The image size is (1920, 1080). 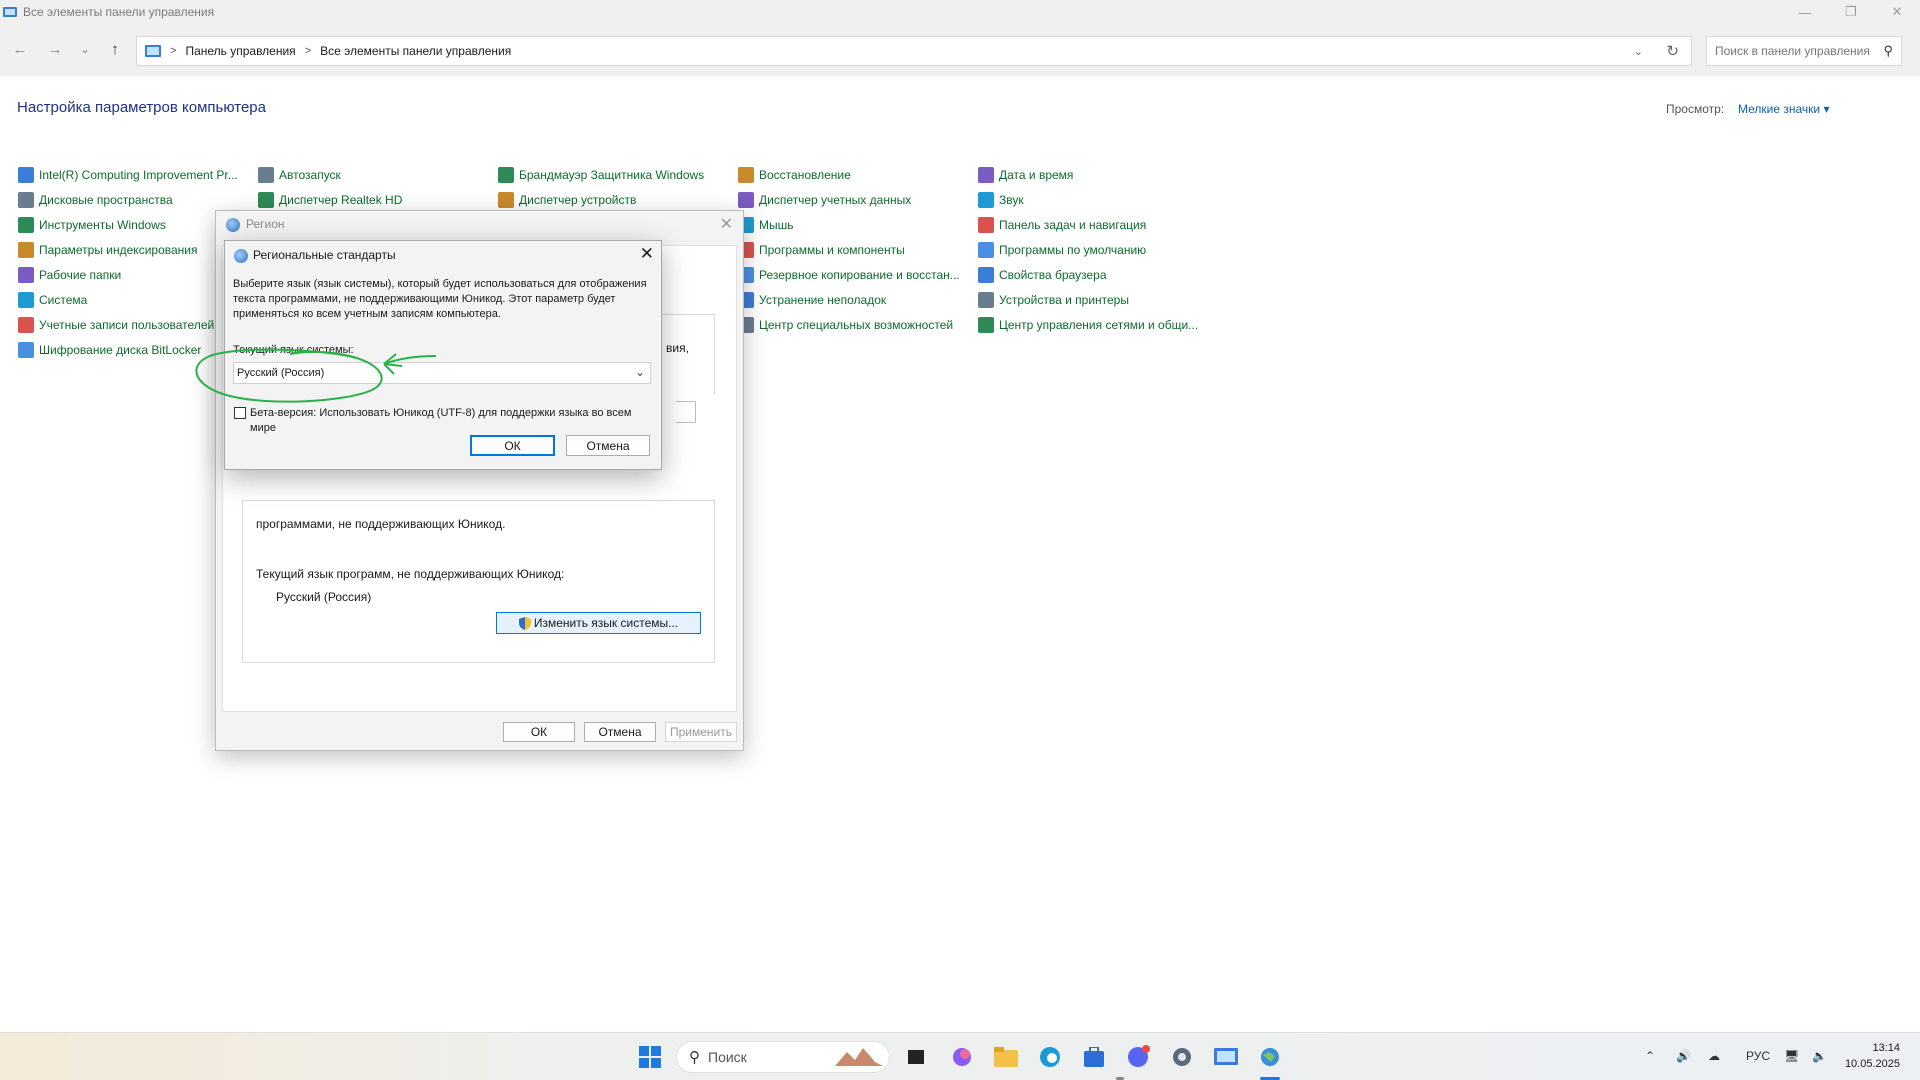 What do you see at coordinates (1270, 1057) in the screenshot?
I see `region-taskbar-icon` at bounding box center [1270, 1057].